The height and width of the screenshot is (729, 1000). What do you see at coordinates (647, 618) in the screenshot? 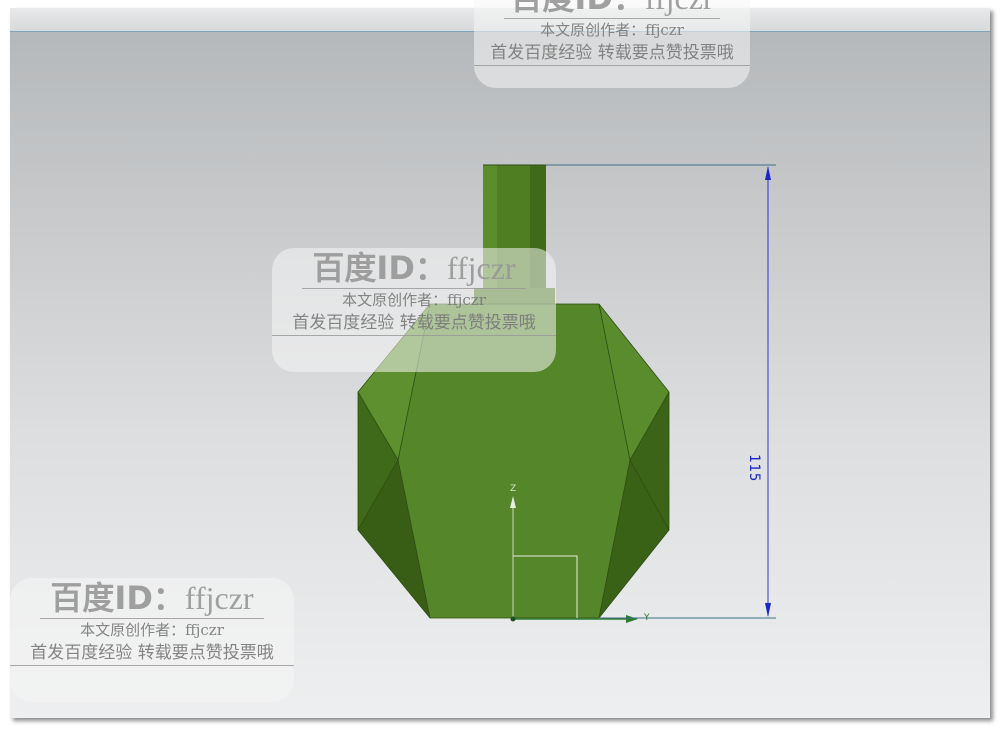
I see `y-axis-label: Y` at bounding box center [647, 618].